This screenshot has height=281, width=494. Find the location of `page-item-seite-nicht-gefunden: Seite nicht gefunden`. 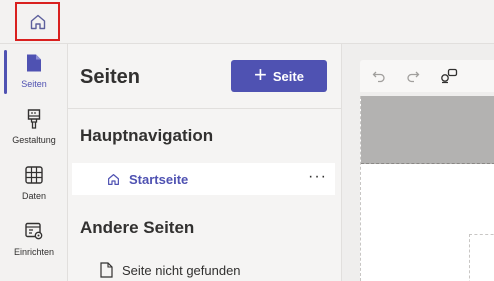

page-item-seite-nicht-gefunden: Seite nicht gefunden is located at coordinates (203, 267).